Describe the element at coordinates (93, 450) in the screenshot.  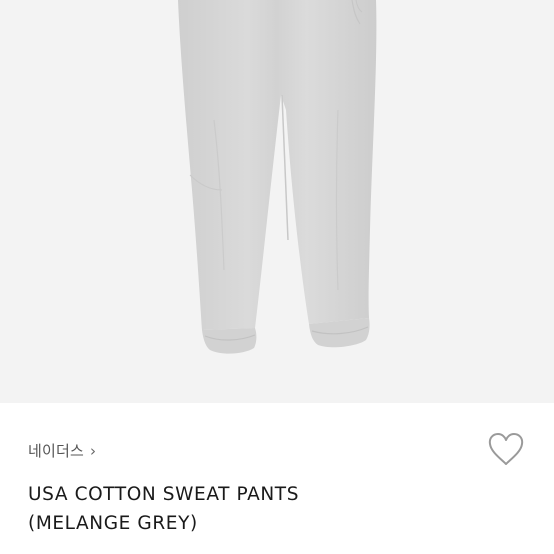
I see `chevron-right-icon: ›` at that location.